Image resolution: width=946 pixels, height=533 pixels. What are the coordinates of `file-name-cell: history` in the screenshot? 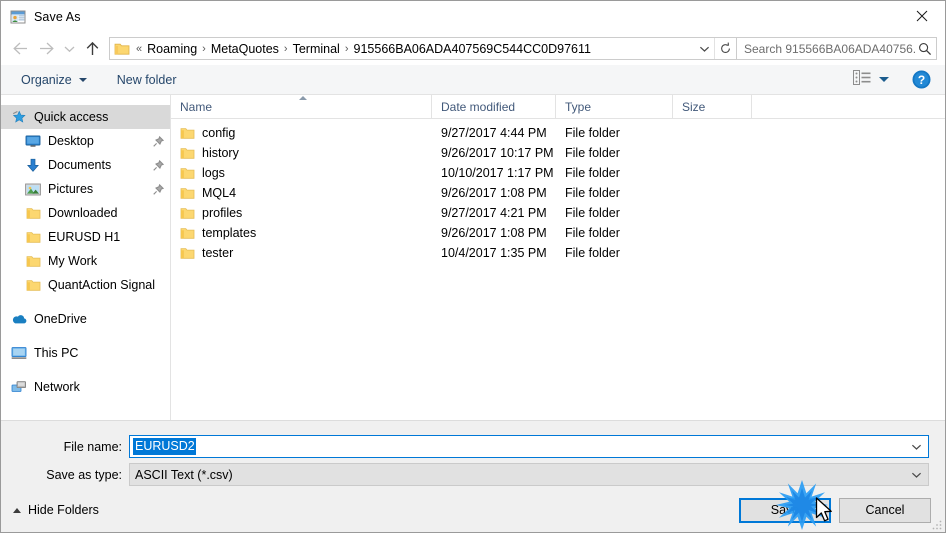 It's located at (301, 153).